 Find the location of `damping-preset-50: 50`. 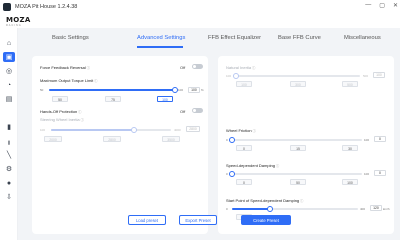

damping-preset-50: 50 is located at coordinates (298, 182).